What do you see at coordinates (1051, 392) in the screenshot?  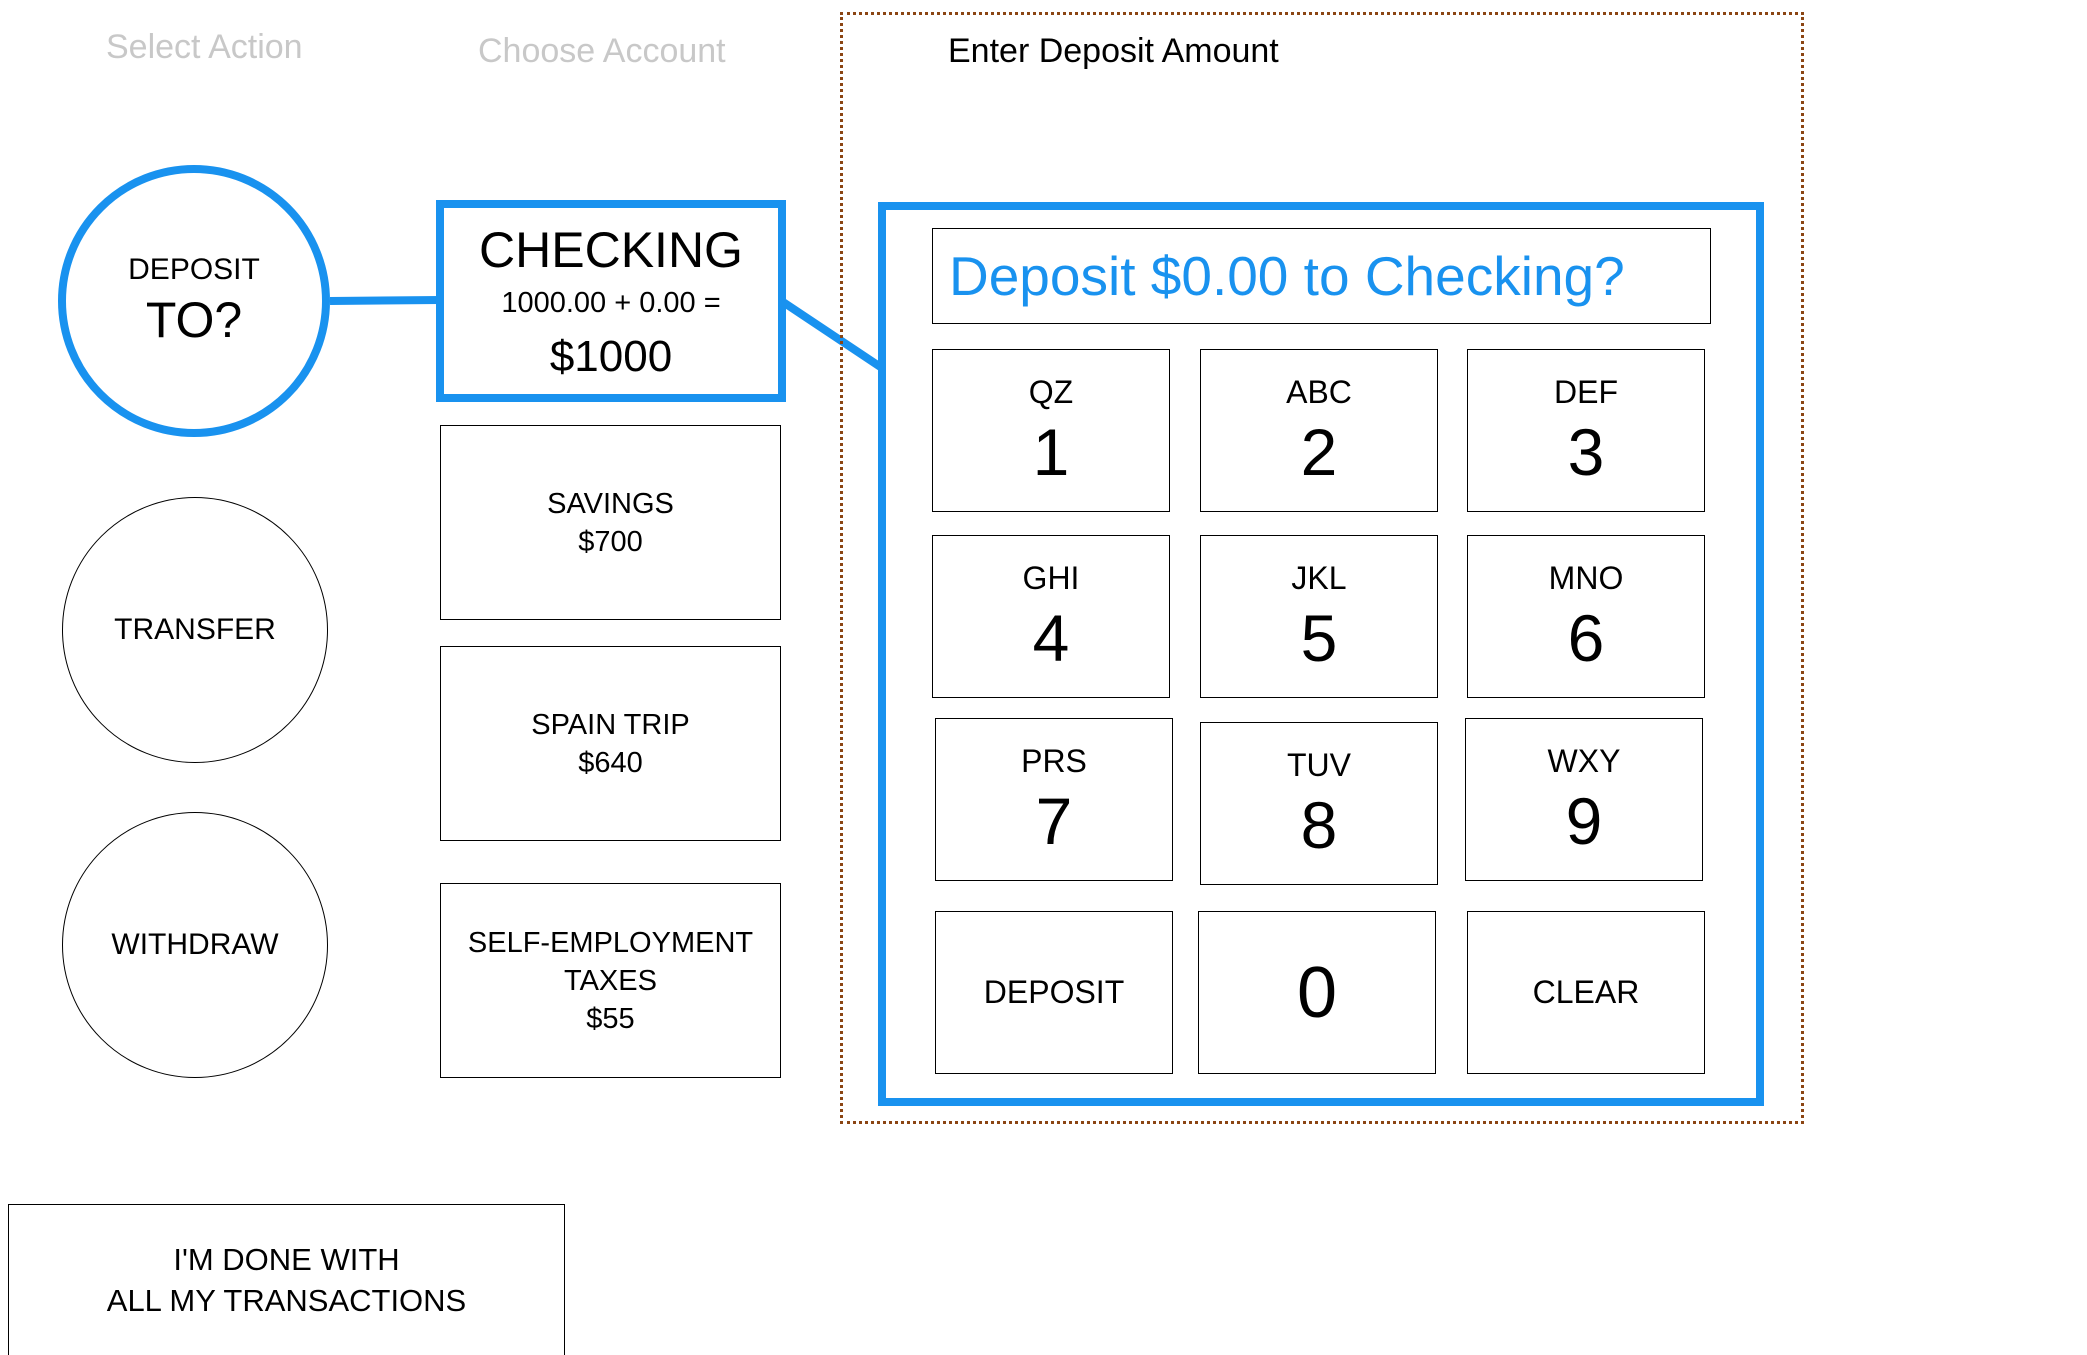 I see `key-1-letters: QZ` at bounding box center [1051, 392].